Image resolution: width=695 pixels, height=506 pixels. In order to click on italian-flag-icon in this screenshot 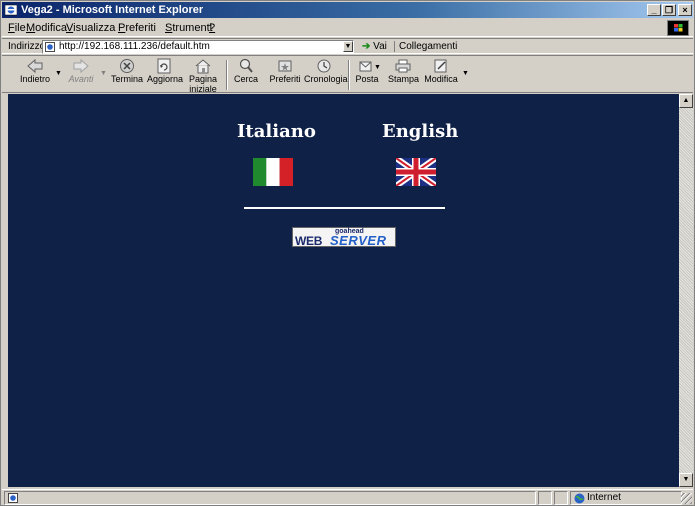, I will do `click(273, 172)`.